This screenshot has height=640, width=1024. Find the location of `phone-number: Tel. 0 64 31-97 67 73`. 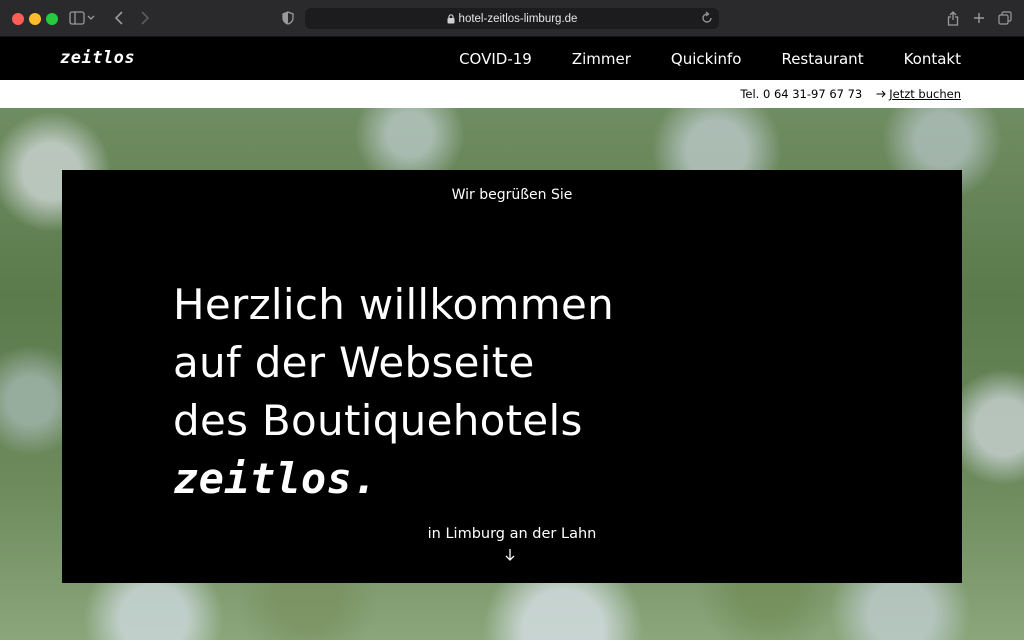

phone-number: Tel. 0 64 31-97 67 73 is located at coordinates (801, 94).